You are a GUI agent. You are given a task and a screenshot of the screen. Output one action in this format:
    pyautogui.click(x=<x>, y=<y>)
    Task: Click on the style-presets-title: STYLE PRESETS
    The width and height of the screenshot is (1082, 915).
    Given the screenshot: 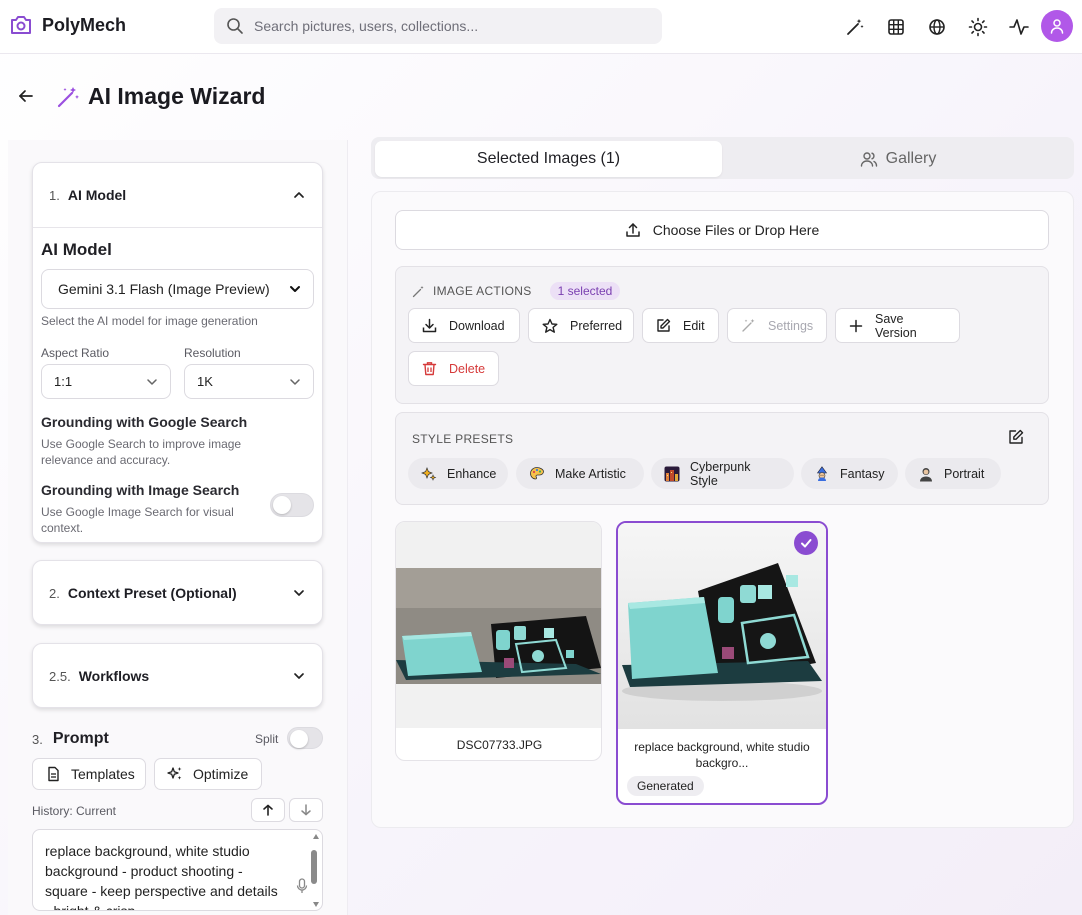 What is the action you would take?
    pyautogui.click(x=463, y=439)
    